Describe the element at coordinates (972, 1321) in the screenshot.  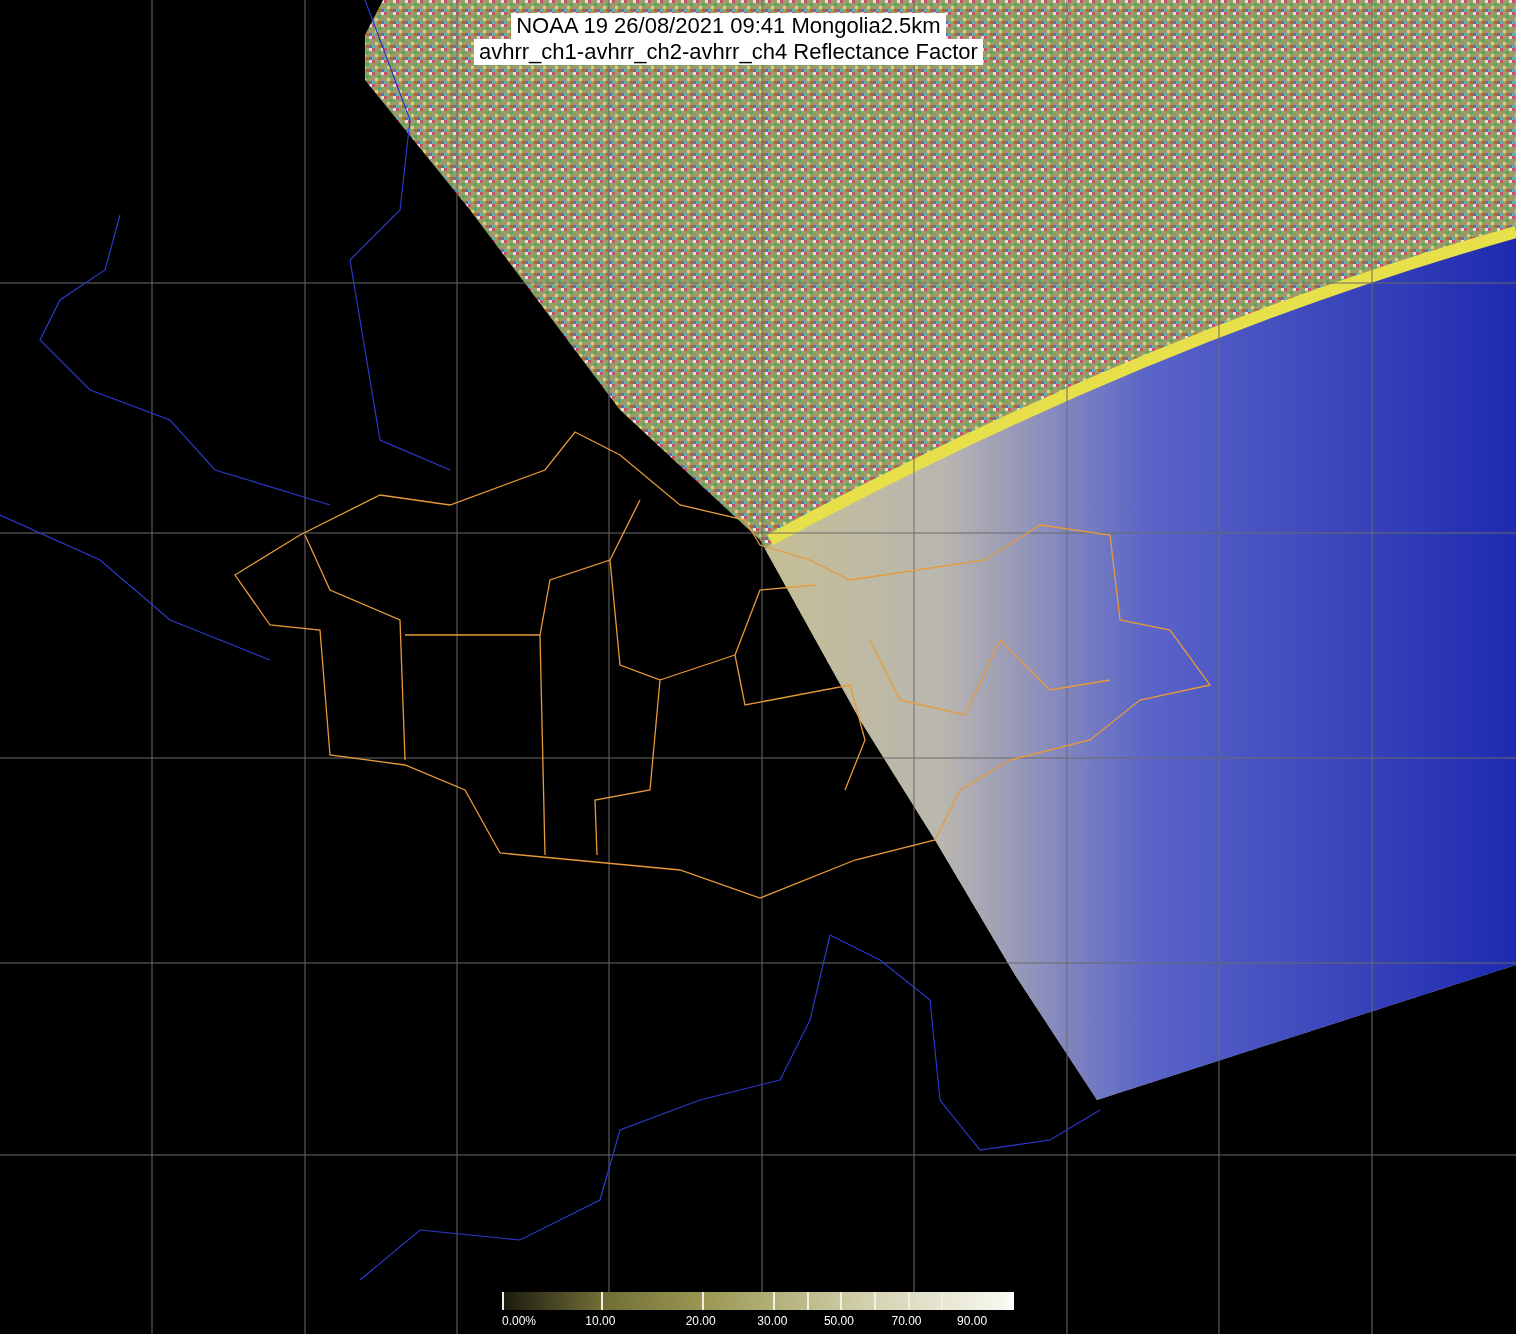
I see `colorbar-label: 90.00` at that location.